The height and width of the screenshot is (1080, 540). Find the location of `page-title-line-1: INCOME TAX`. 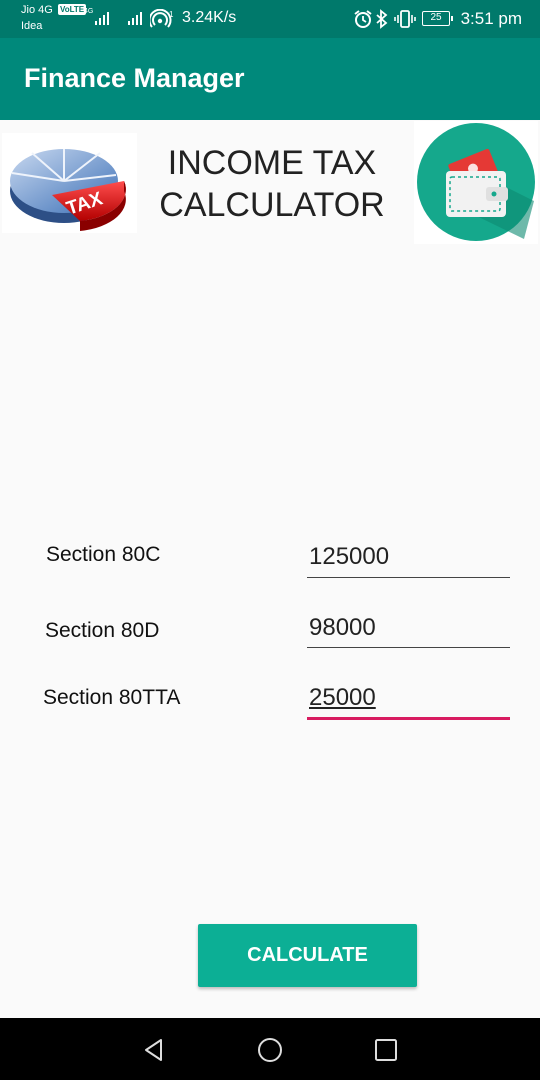

page-title-line-1: INCOME TAX is located at coordinates (272, 163).